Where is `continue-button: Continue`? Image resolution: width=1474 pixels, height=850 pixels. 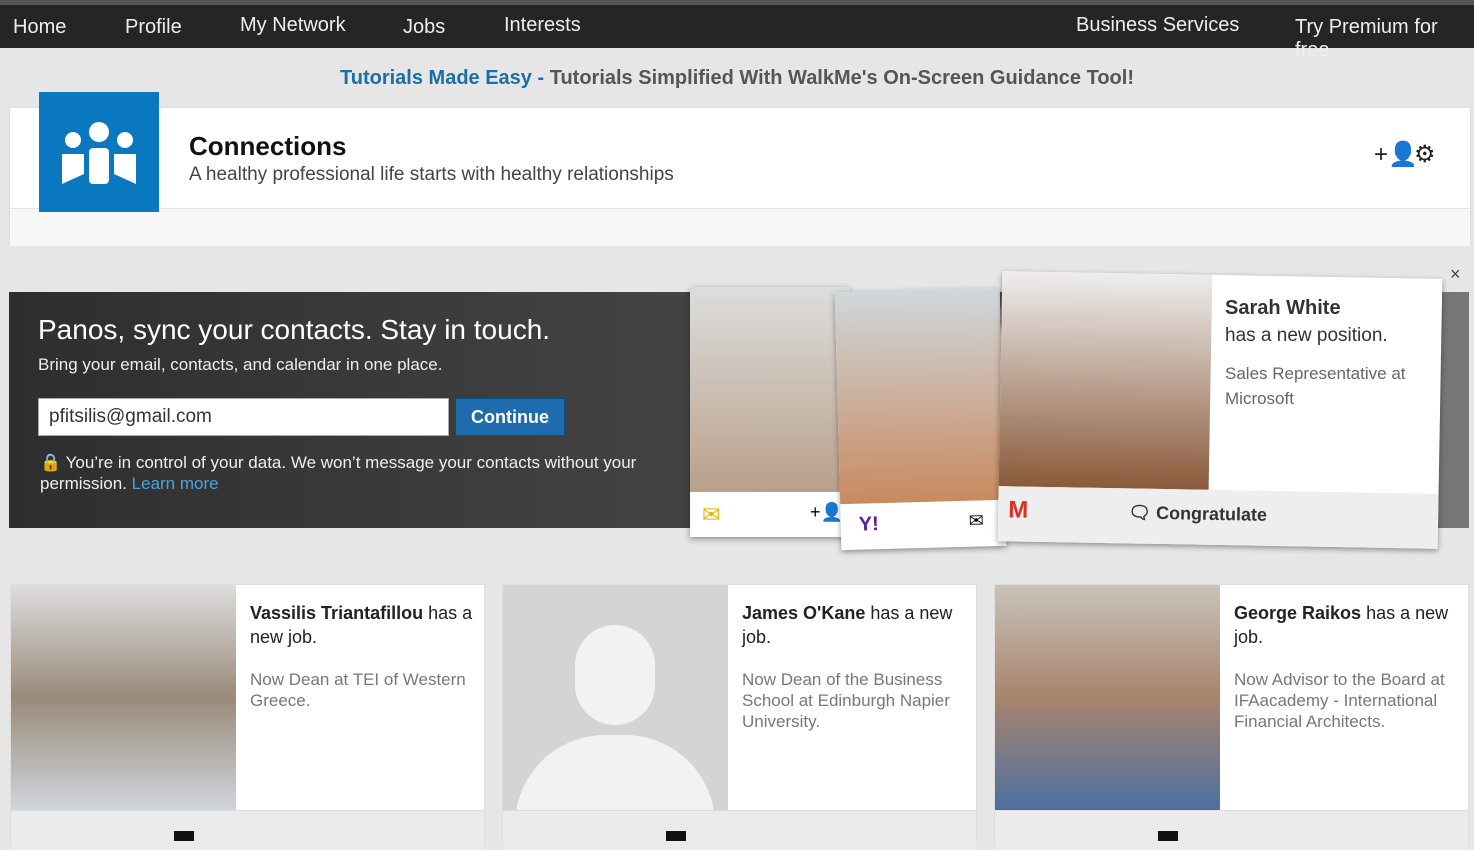 continue-button: Continue is located at coordinates (510, 417).